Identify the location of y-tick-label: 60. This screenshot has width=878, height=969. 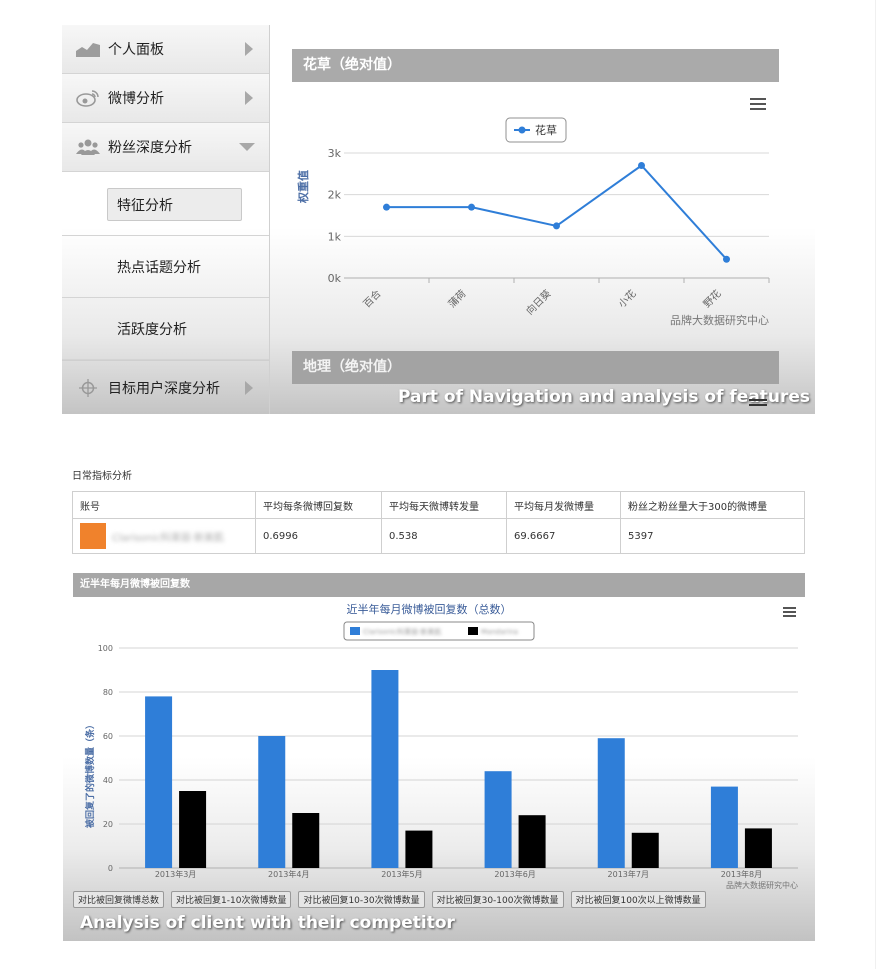
(108, 736).